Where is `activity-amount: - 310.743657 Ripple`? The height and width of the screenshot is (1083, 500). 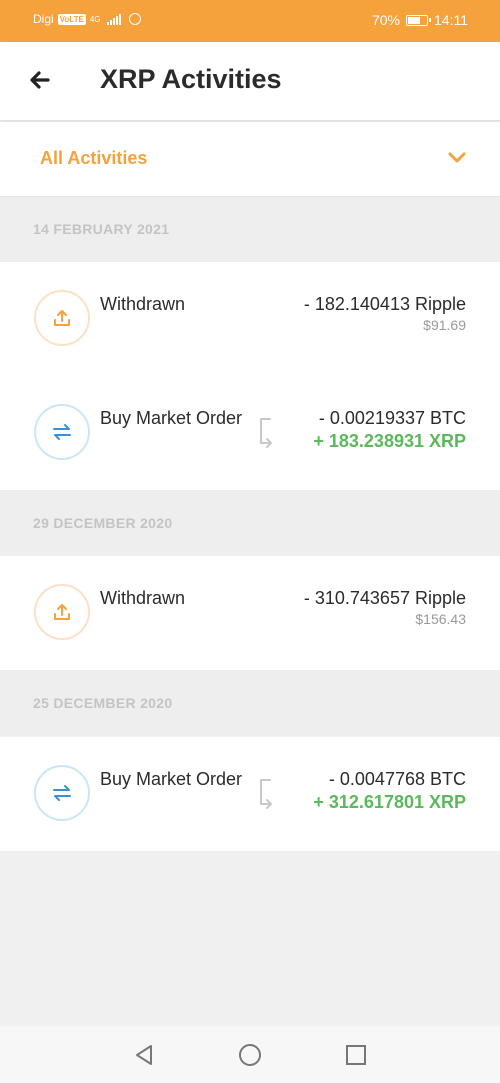 activity-amount: - 310.743657 Ripple is located at coordinates (384, 598).